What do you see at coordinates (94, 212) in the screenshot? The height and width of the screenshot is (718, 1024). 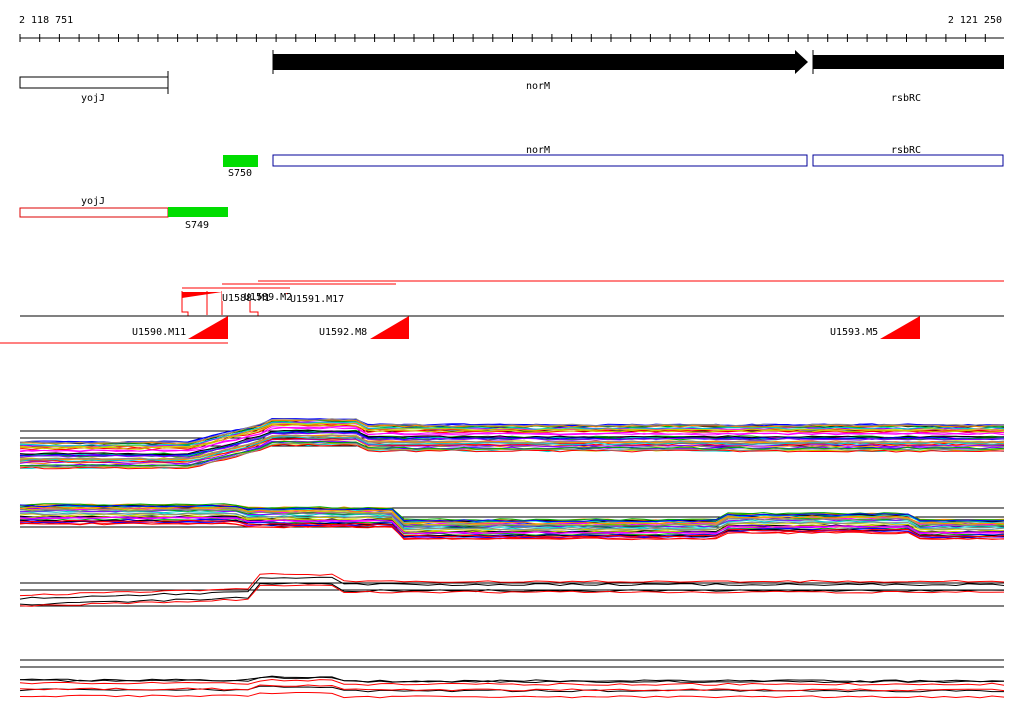 I see `segment-yojJ-reverse` at bounding box center [94, 212].